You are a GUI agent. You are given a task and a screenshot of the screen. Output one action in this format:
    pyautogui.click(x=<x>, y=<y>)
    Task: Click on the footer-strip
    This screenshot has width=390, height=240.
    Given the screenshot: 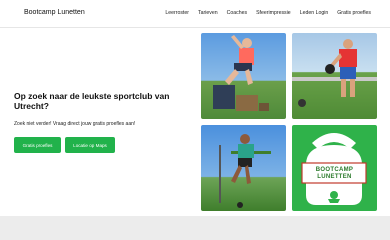 What is the action you would take?
    pyautogui.click(x=195, y=228)
    